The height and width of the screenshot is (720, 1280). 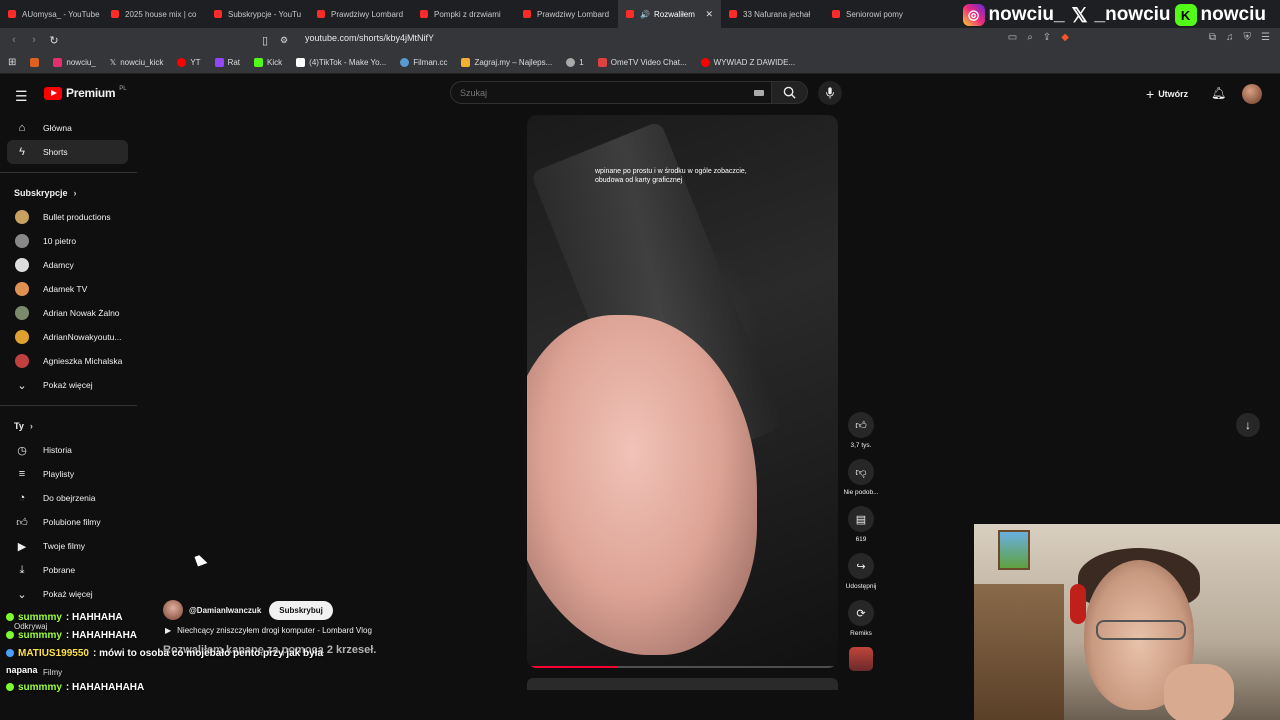 What do you see at coordinates (875, 14) in the screenshot?
I see `browser-tab: Seniorowi pomy` at bounding box center [875, 14].